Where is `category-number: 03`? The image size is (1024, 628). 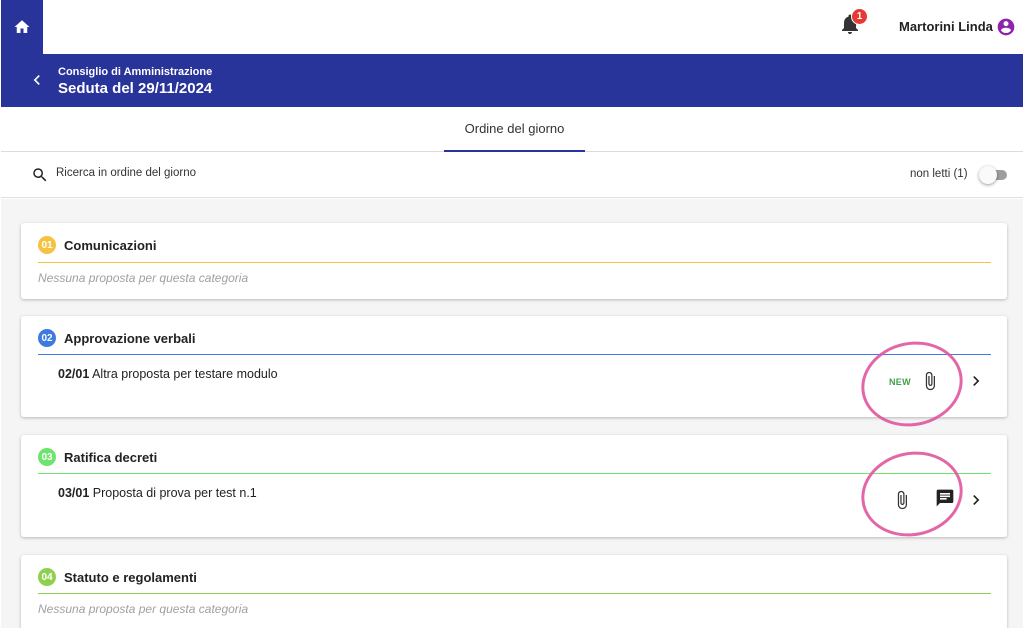 category-number: 03 is located at coordinates (47, 457).